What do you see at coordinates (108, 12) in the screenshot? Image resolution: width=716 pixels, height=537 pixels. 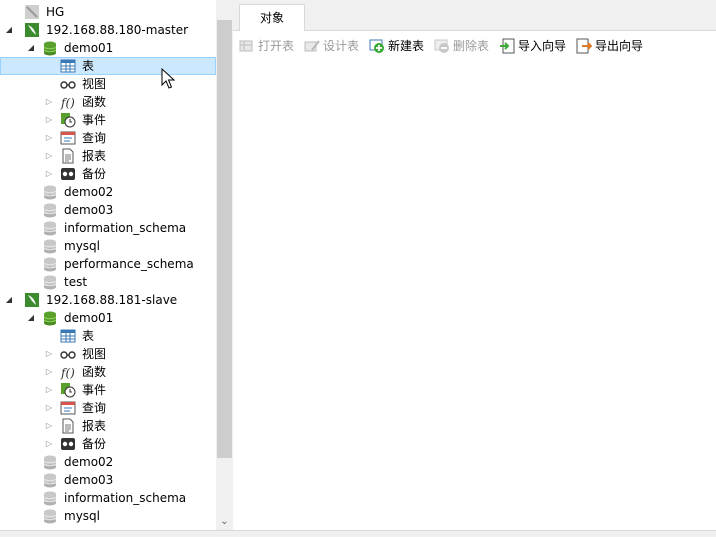 I see `tree-root-hg: HG` at bounding box center [108, 12].